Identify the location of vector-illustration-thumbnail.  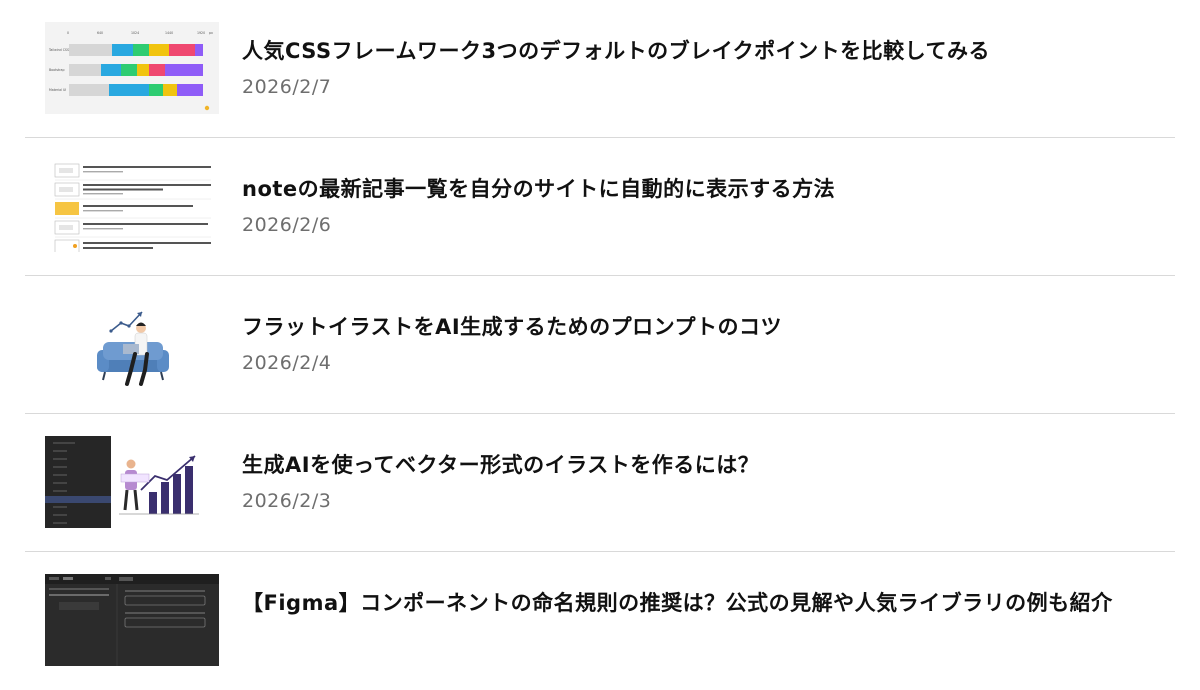
(132, 482).